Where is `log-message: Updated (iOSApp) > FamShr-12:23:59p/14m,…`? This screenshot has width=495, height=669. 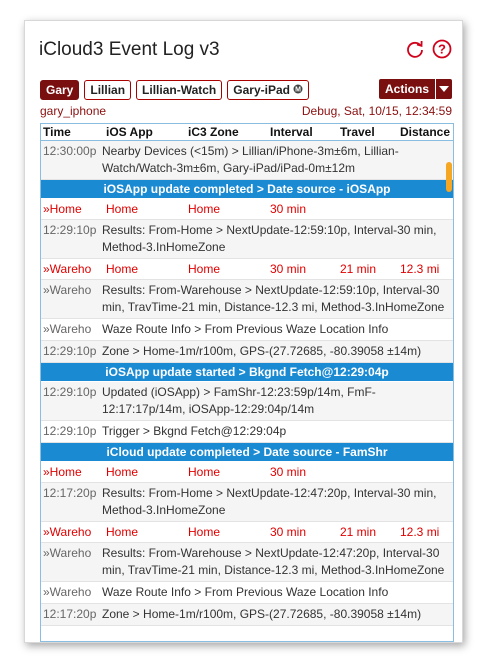 log-message: Updated (iOSApp) > FamShr-12:23:59p/14m,… is located at coordinates (239, 400).